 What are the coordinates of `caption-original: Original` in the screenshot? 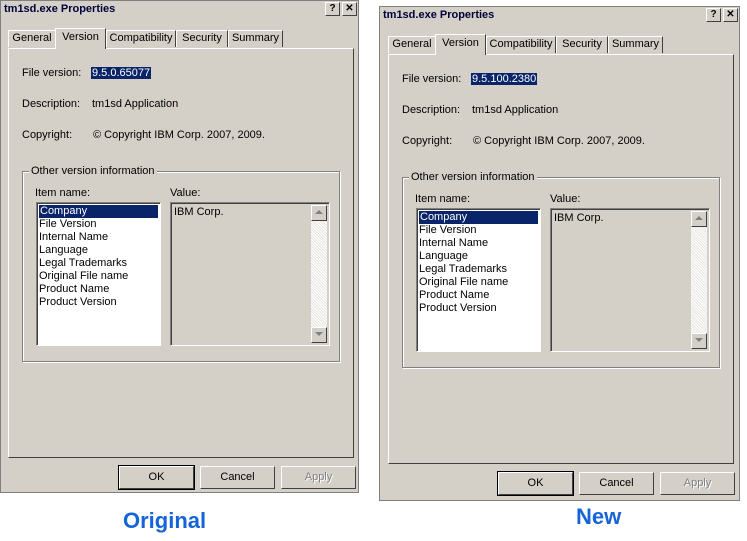 It's located at (165, 520).